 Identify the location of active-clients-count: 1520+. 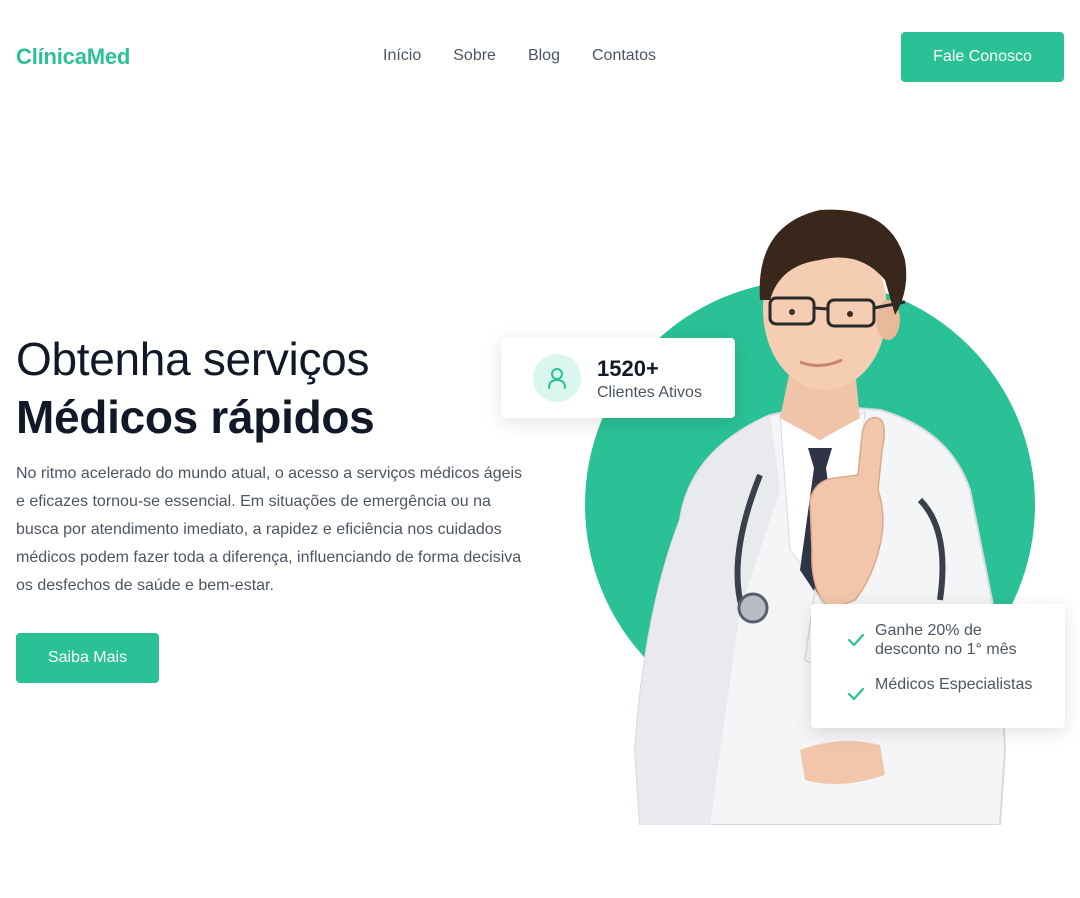
(628, 368).